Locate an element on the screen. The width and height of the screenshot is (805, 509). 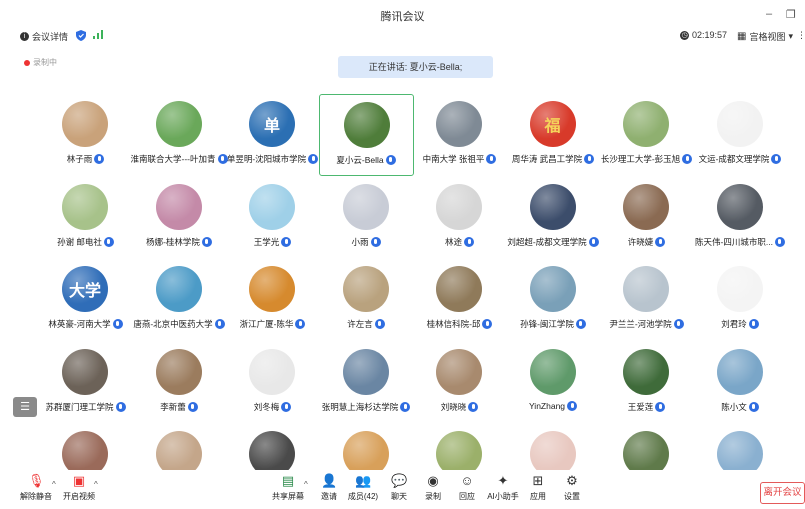
meeting-details-label: 会议详情 is located at coordinates (50, 37).